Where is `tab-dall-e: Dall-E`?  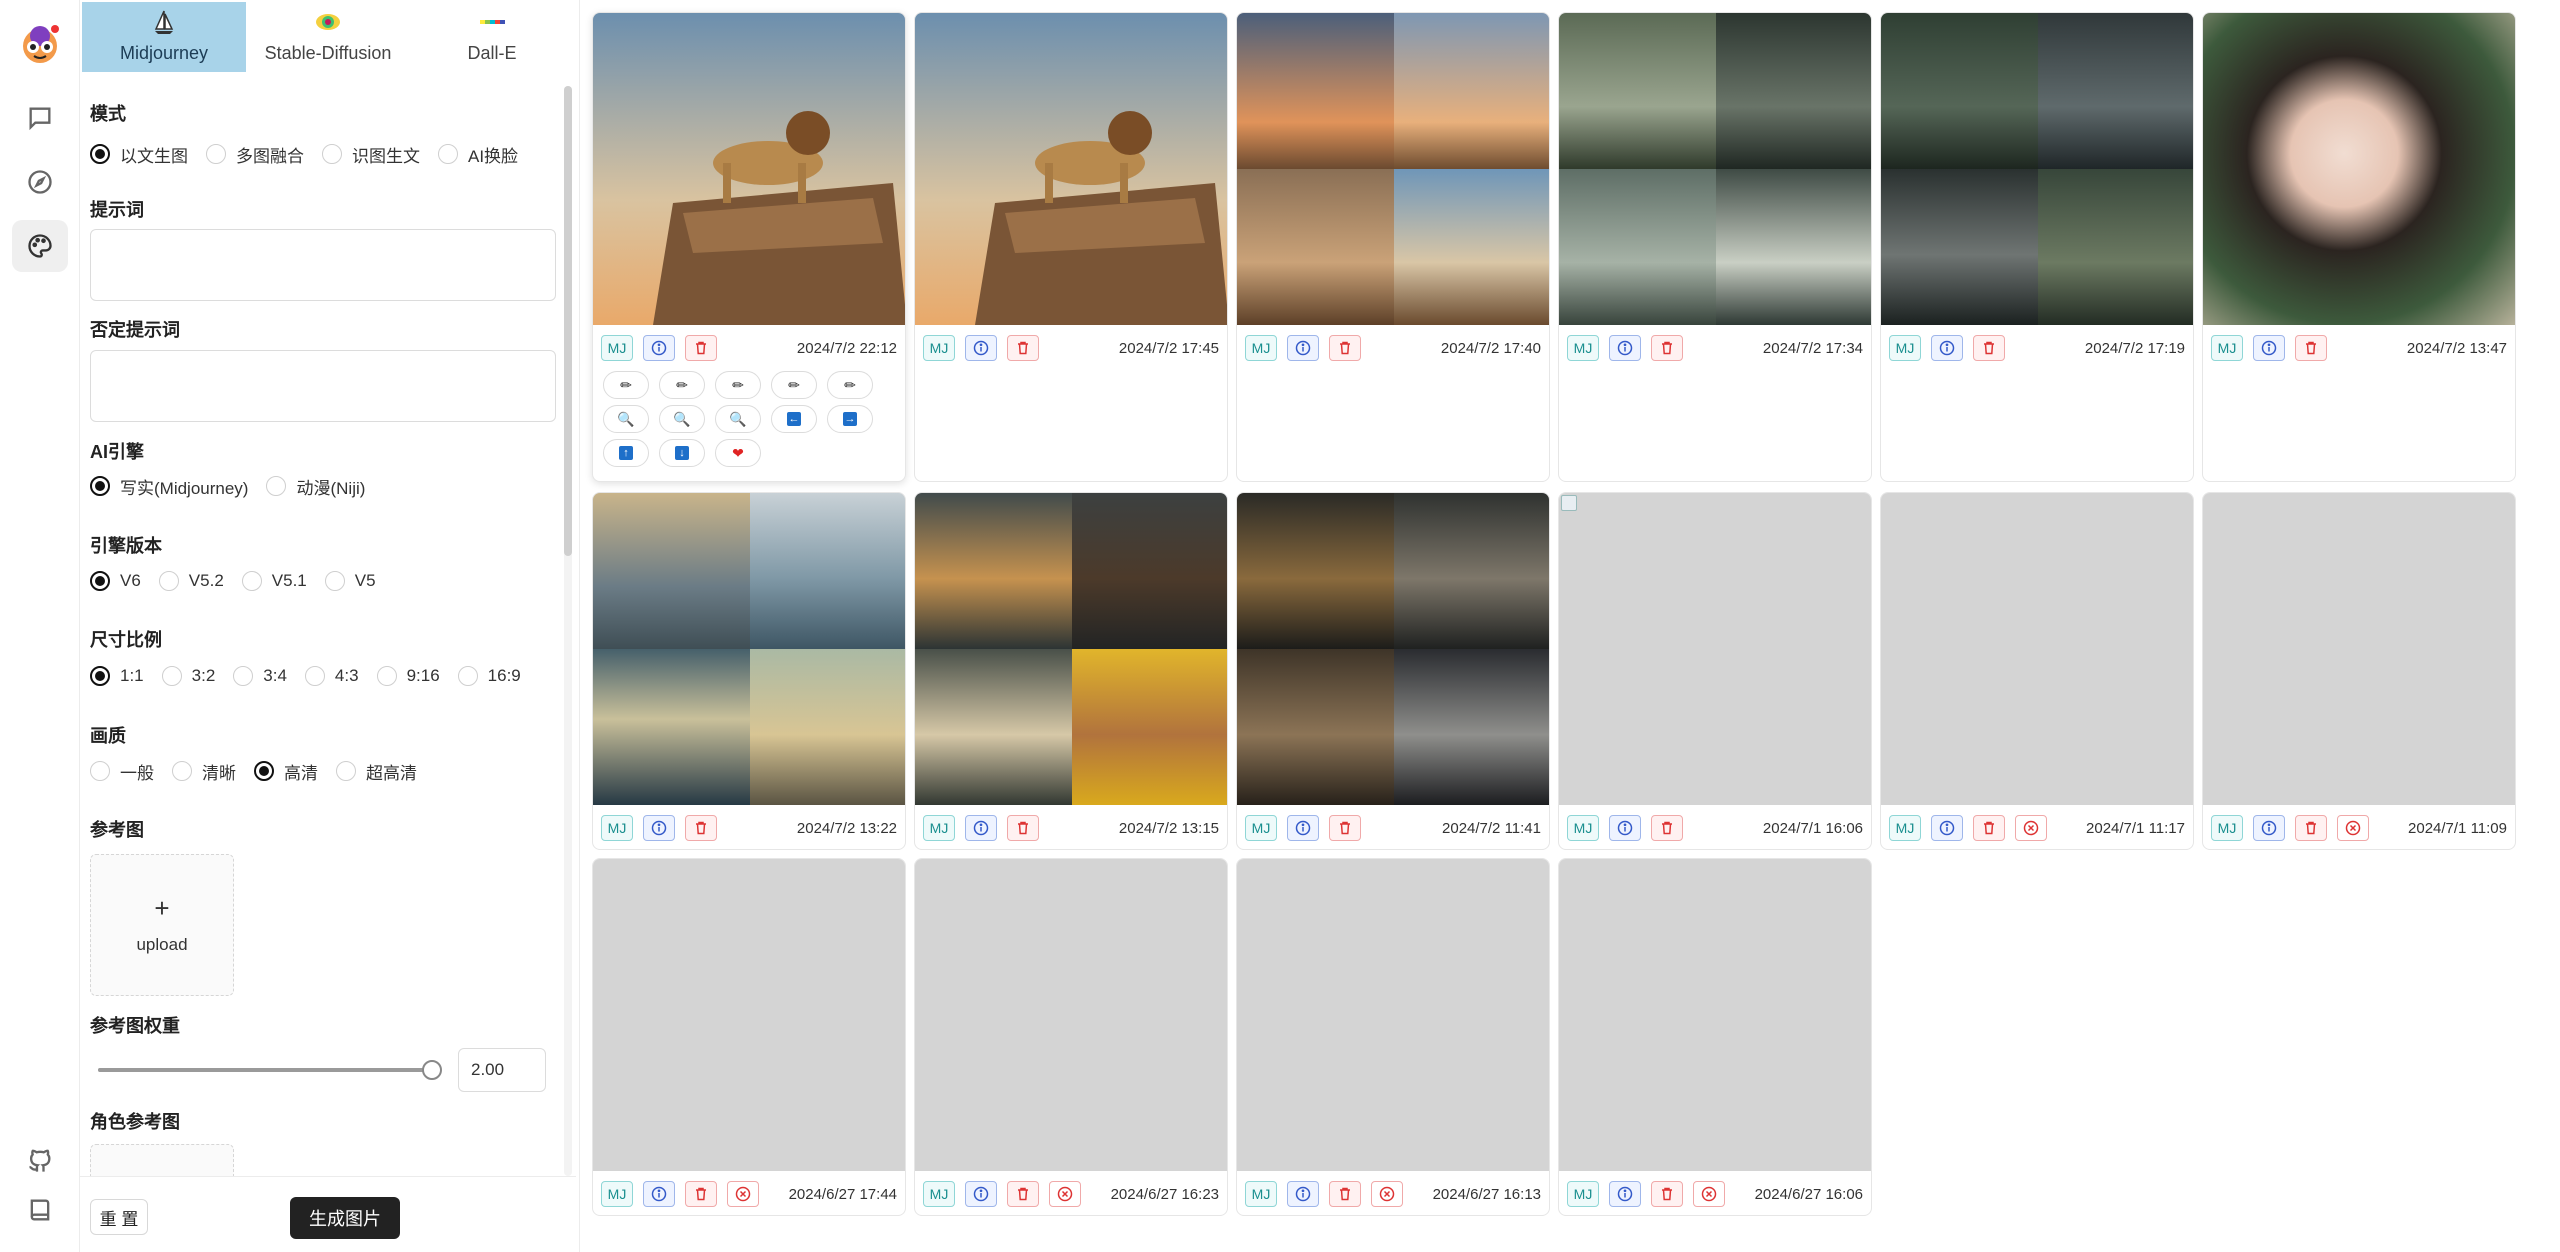
tab-dall-e: Dall-E is located at coordinates (492, 37).